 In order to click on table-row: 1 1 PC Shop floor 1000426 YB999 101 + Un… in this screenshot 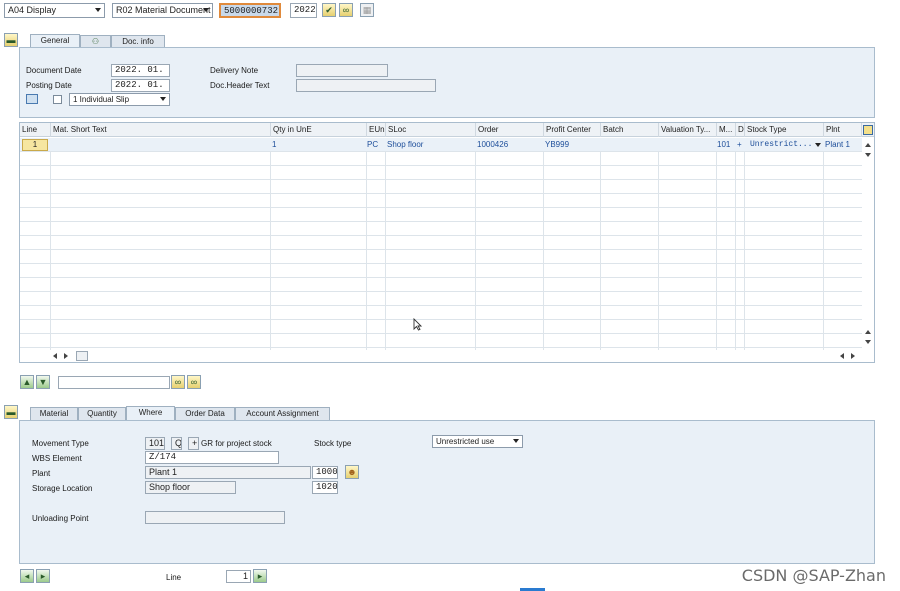, I will do `click(441, 145)`.